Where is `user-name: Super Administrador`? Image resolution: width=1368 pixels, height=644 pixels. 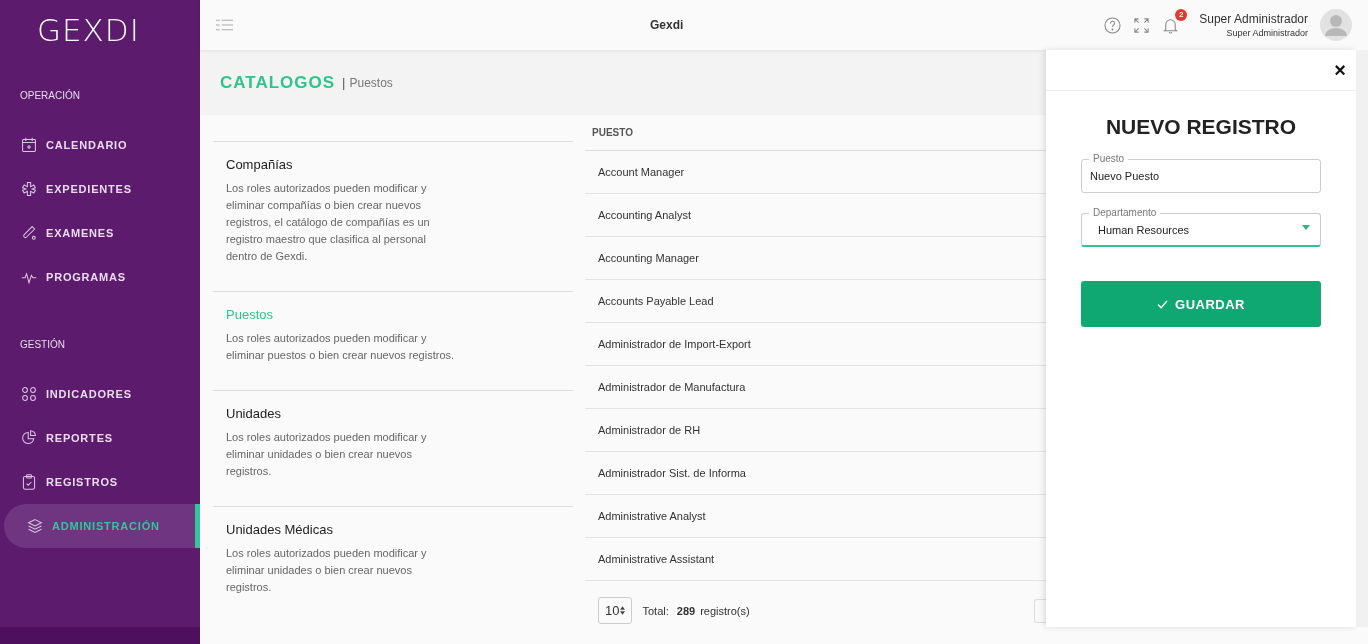
user-name: Super Administrador is located at coordinates (1253, 19).